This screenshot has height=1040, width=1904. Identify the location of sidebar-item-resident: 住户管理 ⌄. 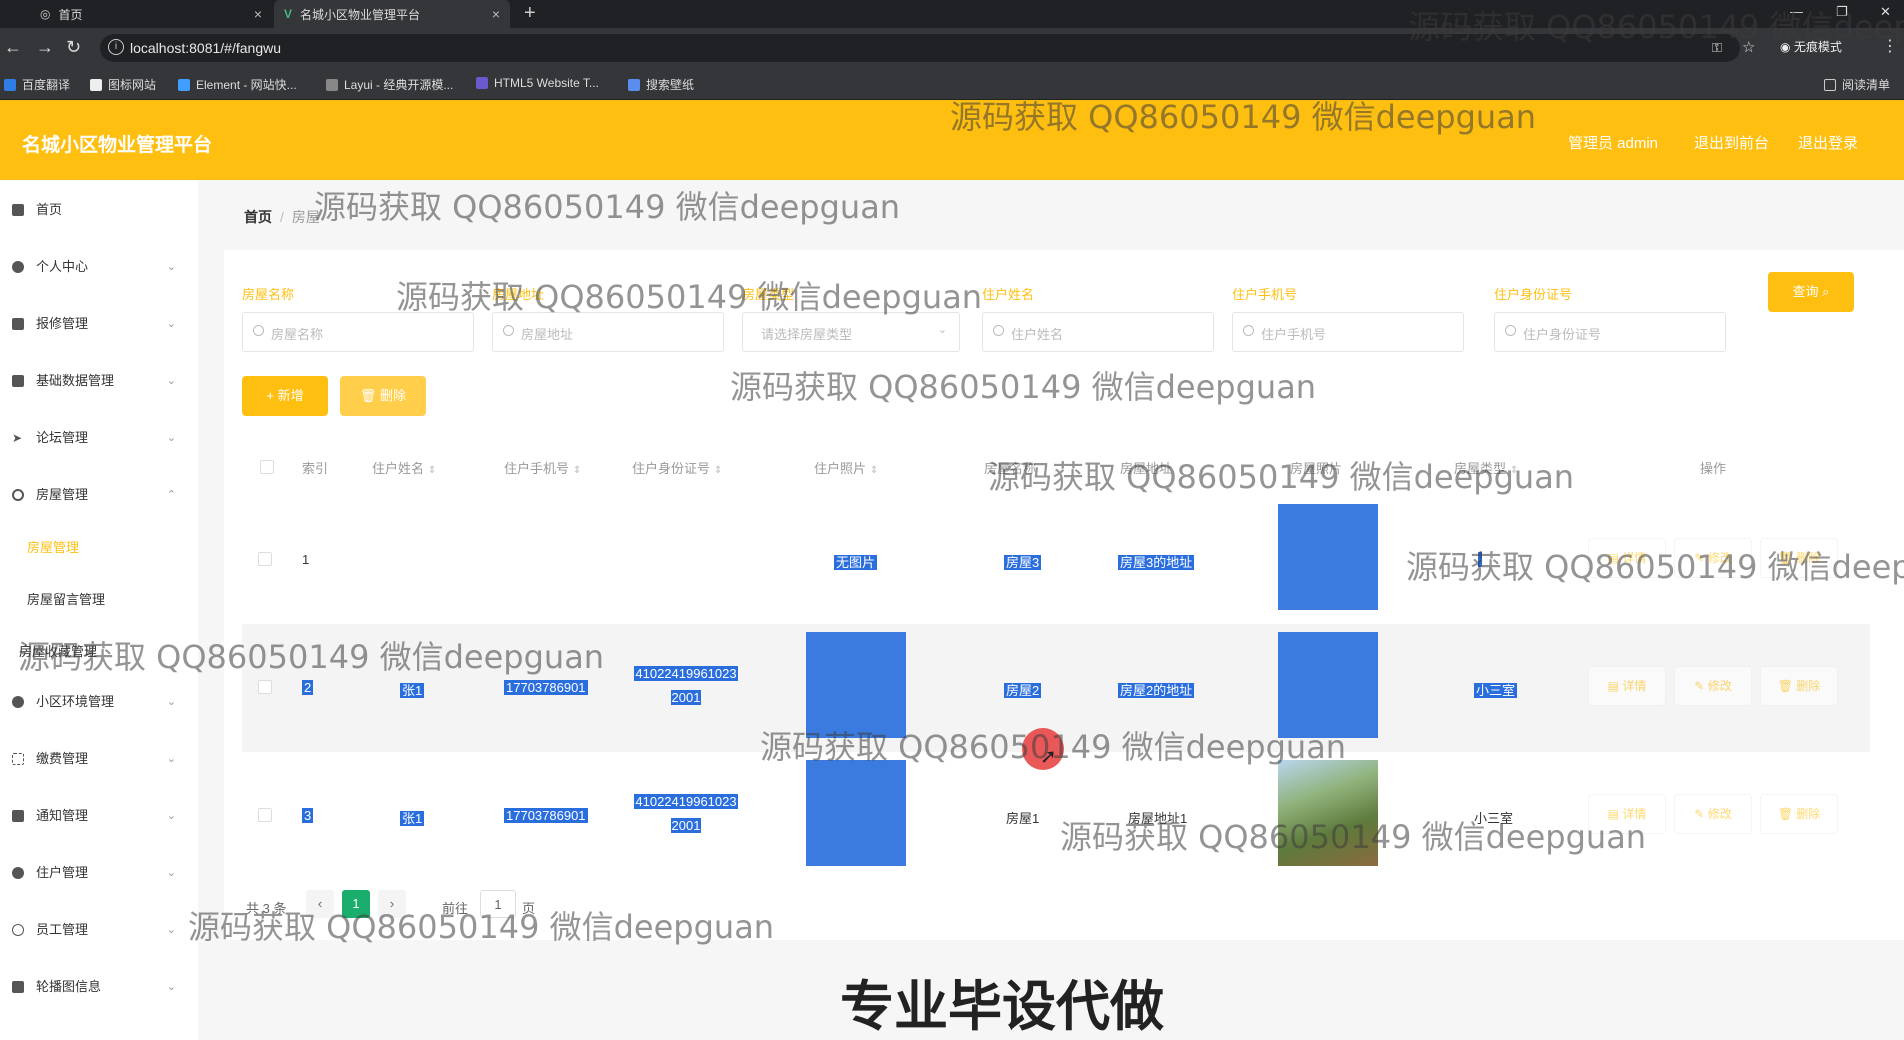
(95, 873).